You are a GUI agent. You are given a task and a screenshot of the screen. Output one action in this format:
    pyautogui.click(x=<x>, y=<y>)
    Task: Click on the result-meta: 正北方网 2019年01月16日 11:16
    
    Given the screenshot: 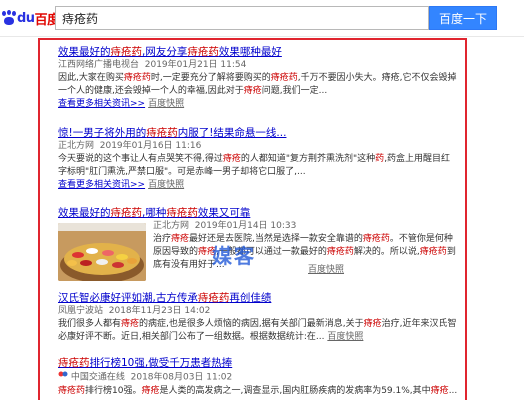 What is the action you would take?
    pyautogui.click(x=130, y=146)
    